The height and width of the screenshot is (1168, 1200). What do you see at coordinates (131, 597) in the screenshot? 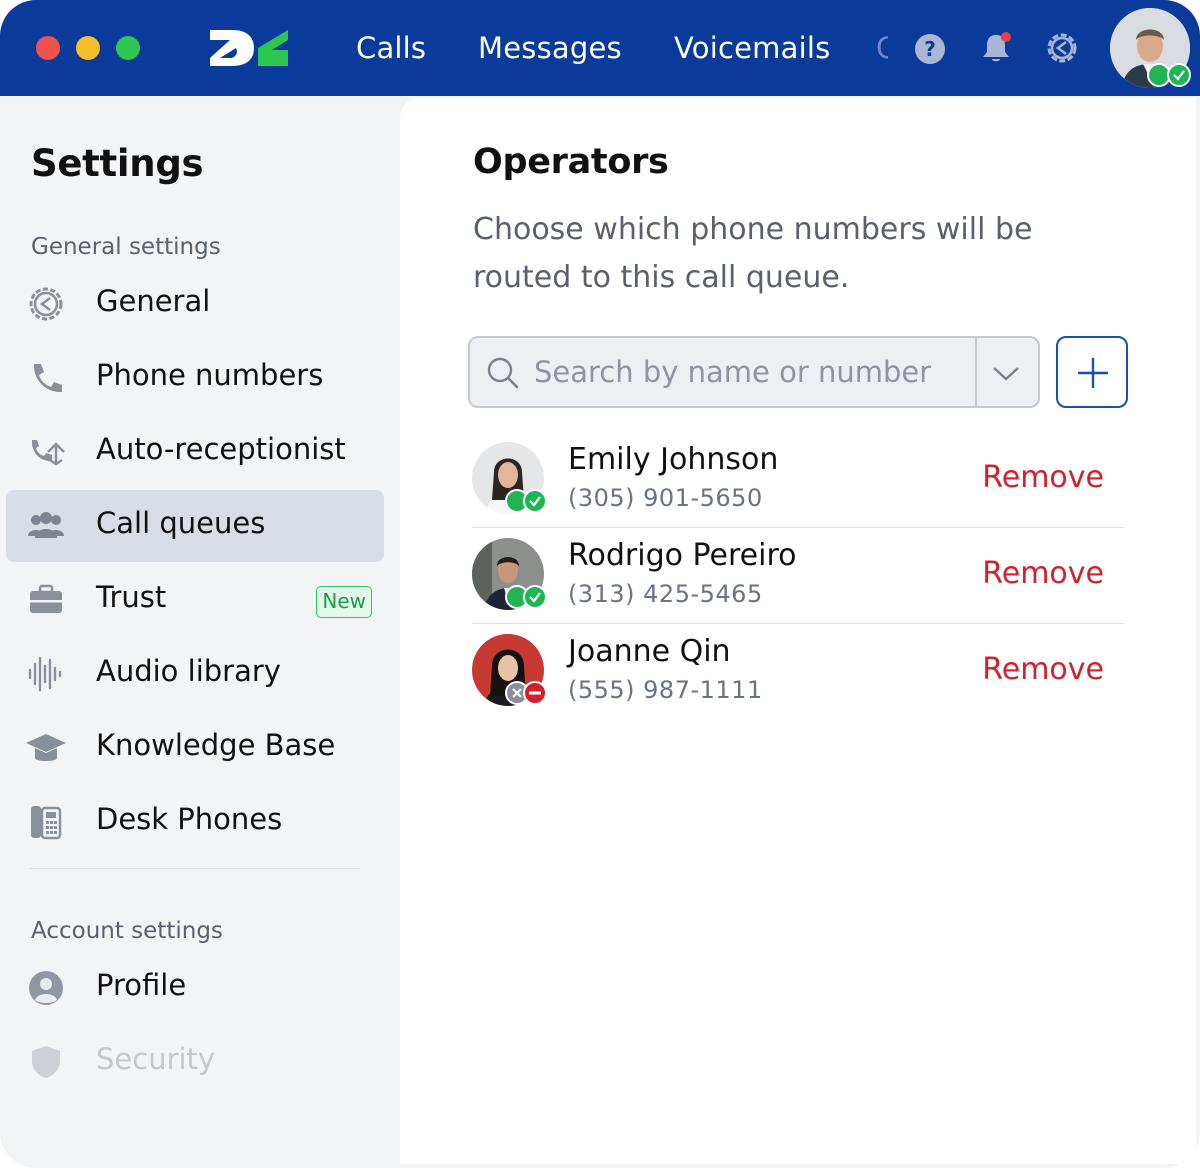
I see `sidebar-item-label: Trust` at bounding box center [131, 597].